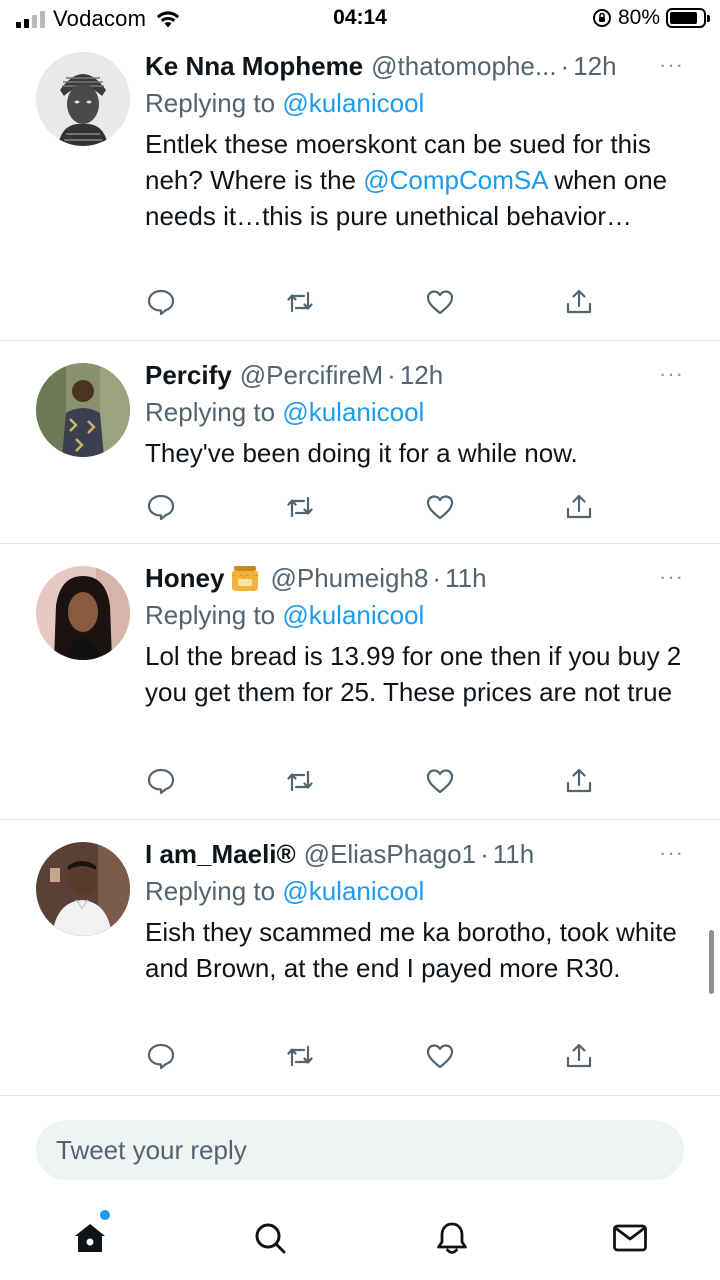 This screenshot has height=1280, width=720. Describe the element at coordinates (360, 1238) in the screenshot. I see `bottom-nav` at that location.